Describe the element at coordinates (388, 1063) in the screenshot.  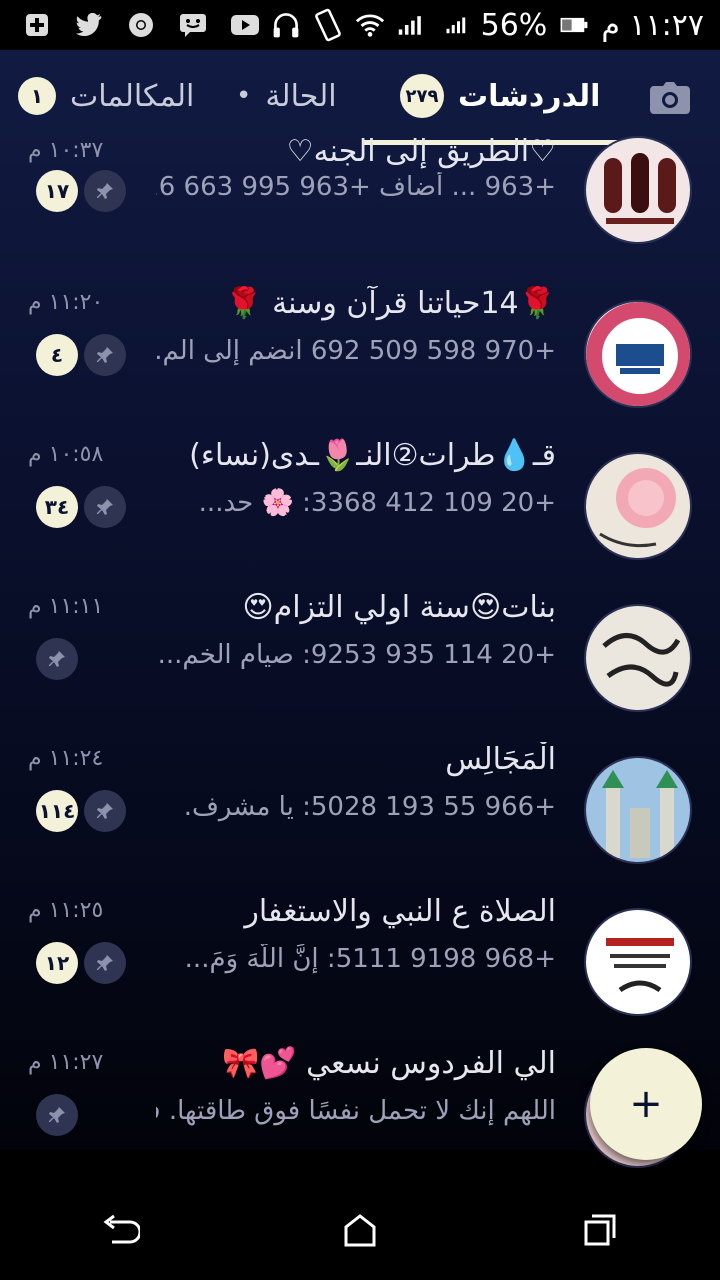
I see `chat-title: الي الفردوس نسعي 💕🎀` at that location.